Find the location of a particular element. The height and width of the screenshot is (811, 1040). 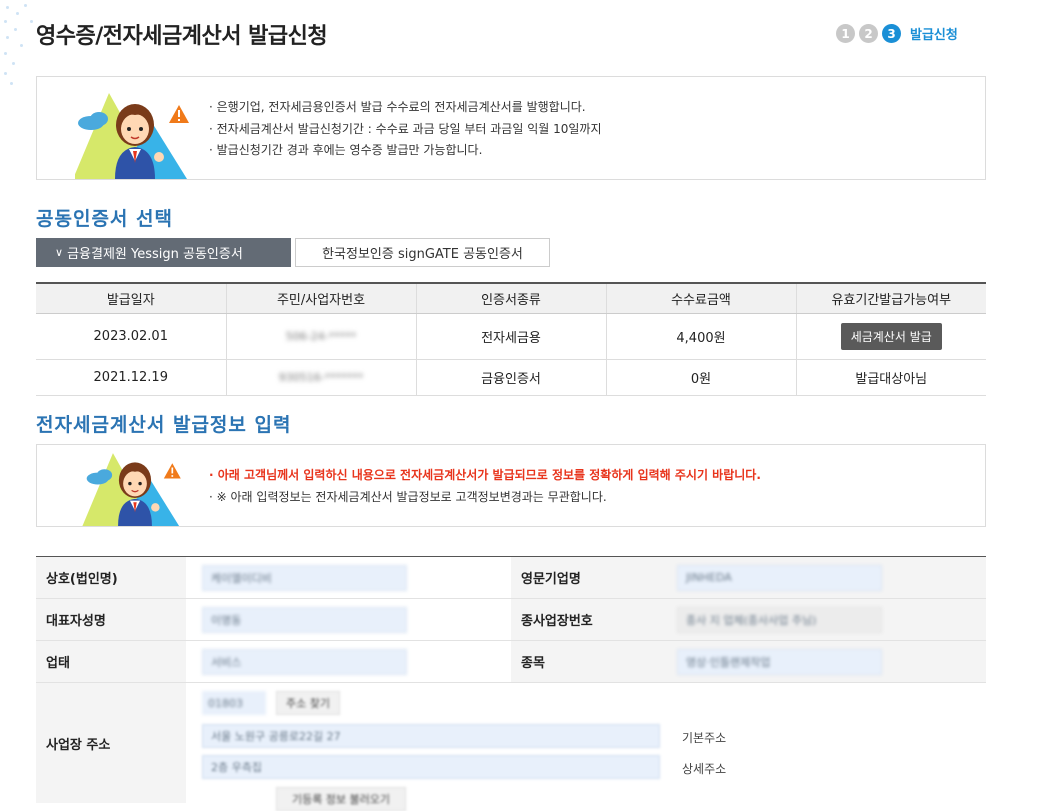

tab-yessign-label: 금융결제원 Yessign 공동인증서 is located at coordinates (155, 254).